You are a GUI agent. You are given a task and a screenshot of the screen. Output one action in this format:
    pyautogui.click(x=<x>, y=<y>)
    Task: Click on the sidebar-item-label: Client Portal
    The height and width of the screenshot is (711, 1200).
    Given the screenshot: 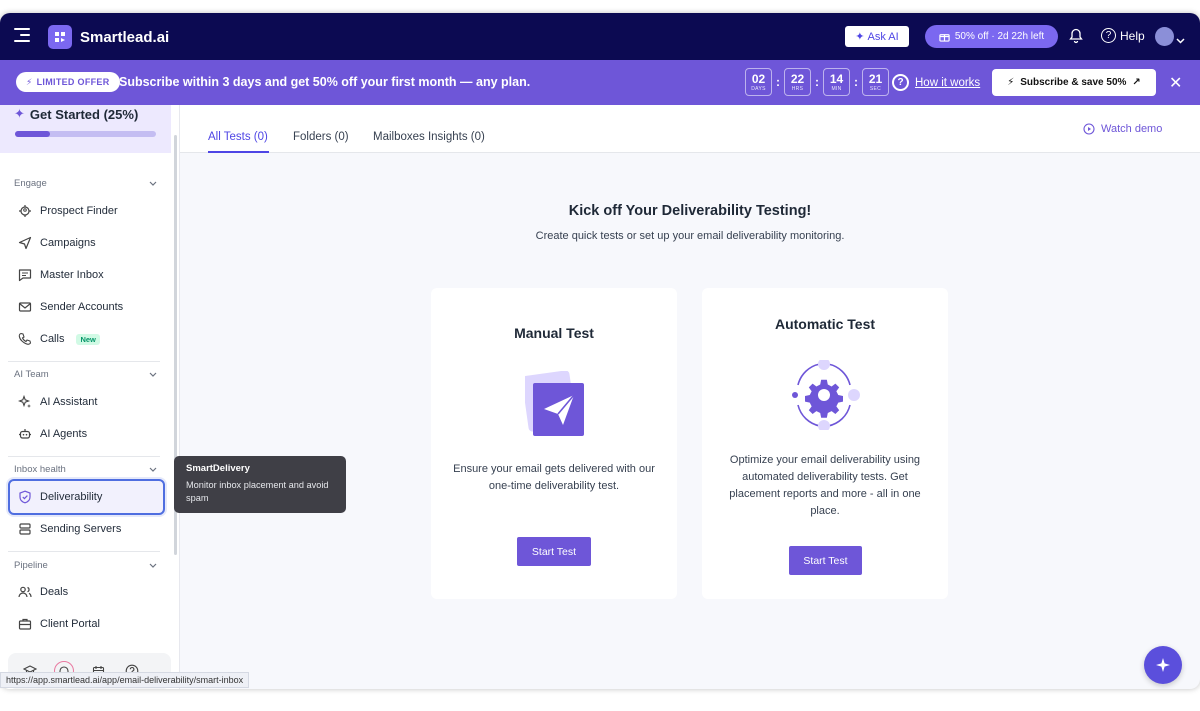 What is the action you would take?
    pyautogui.click(x=70, y=624)
    